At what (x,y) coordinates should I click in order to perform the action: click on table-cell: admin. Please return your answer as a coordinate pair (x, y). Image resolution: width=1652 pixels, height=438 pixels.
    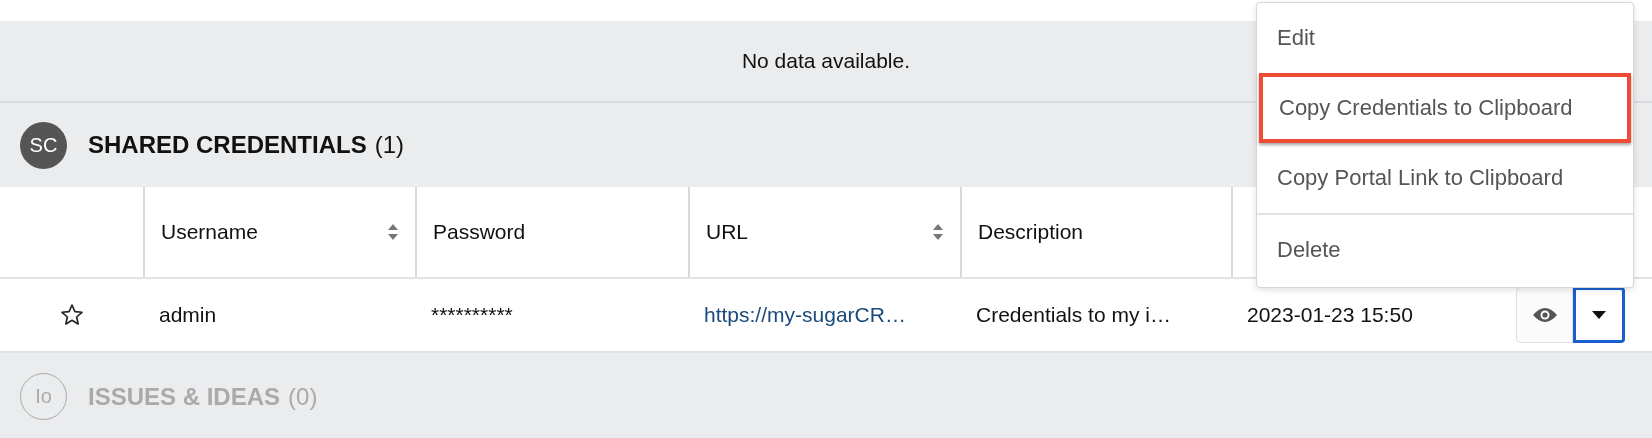
    Looking at the image, I should click on (188, 315).